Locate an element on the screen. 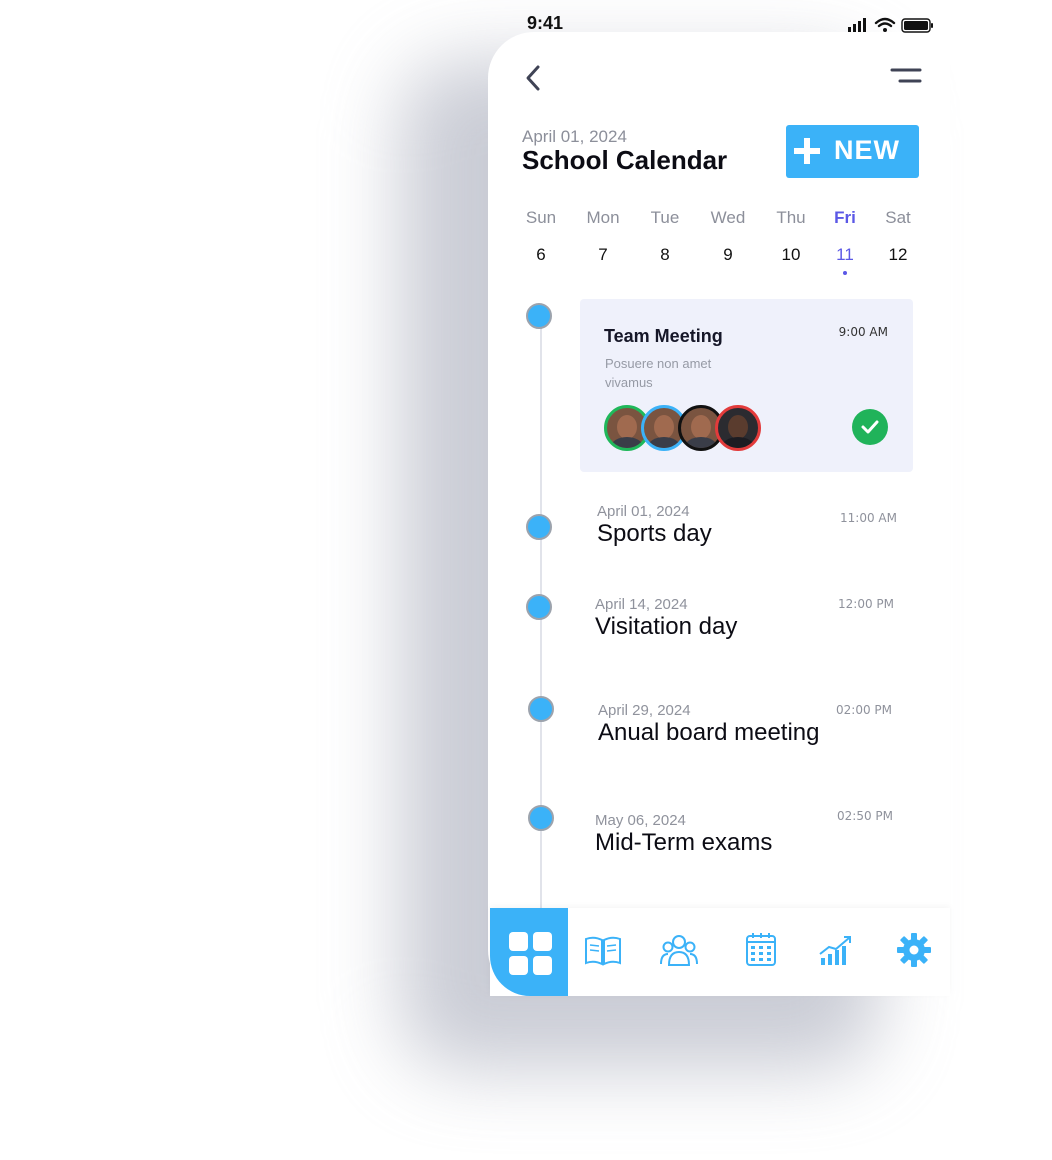 The height and width of the screenshot is (1160, 1052). day-mon: Mon 7 is located at coordinates (603, 236).